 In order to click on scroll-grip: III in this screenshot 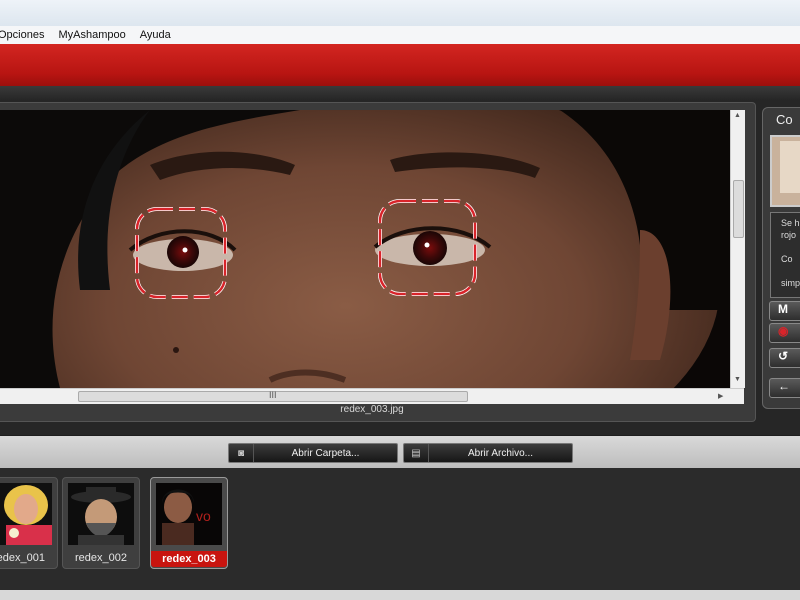, I will do `click(273, 395)`.